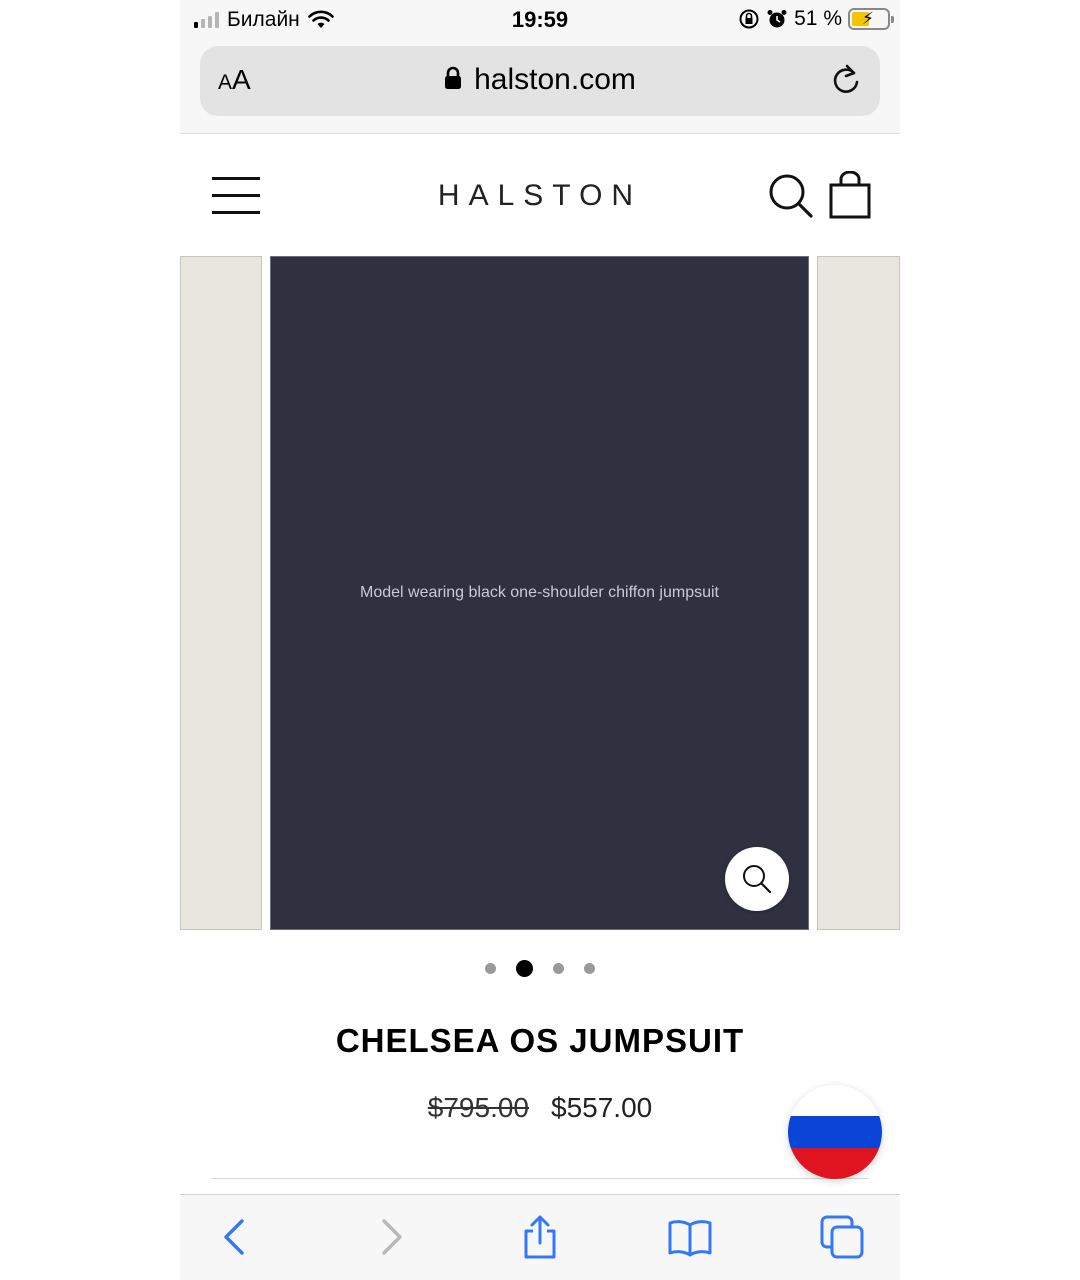 This screenshot has width=1080, height=1280. Describe the element at coordinates (540, 21) in the screenshot. I see `status-bar: Билайн 19:59 51 % ⚡` at that location.